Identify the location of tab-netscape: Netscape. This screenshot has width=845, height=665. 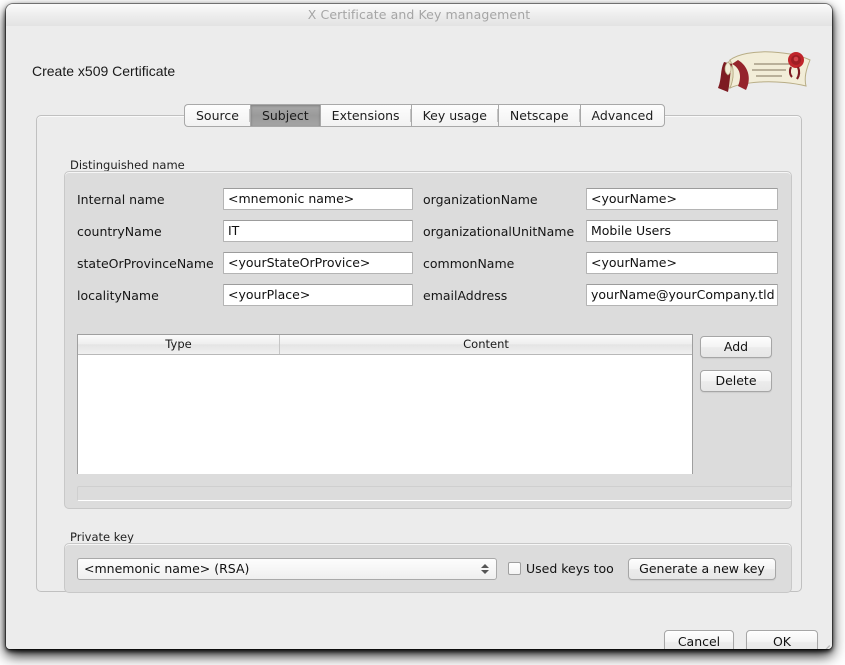
(538, 115).